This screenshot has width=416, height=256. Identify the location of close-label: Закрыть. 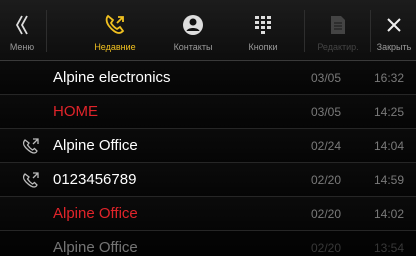
(394, 47).